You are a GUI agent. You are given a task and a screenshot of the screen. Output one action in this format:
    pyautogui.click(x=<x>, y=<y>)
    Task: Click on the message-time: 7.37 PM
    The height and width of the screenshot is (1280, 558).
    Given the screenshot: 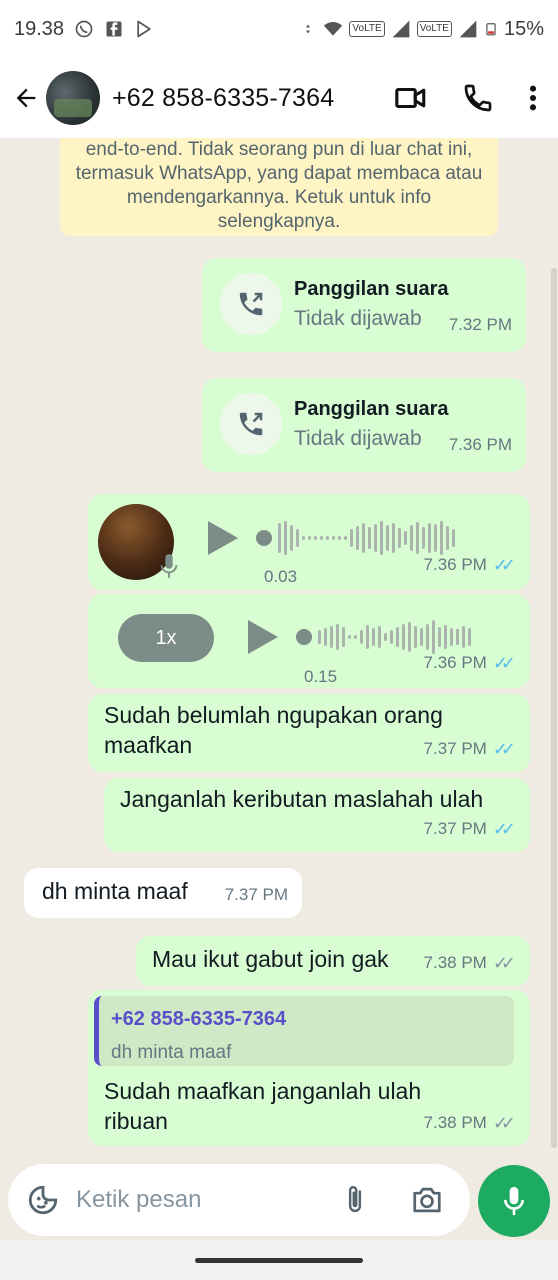 What is the action you would take?
    pyautogui.click(x=455, y=828)
    